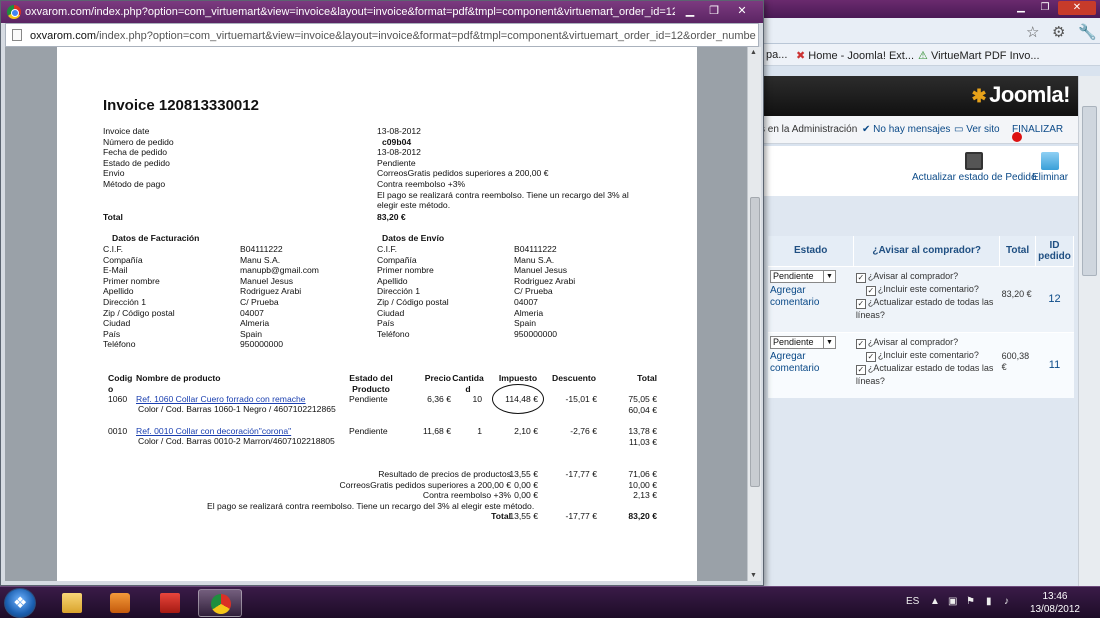 This screenshot has height=618, width=1100. I want to click on item-code: 0010, so click(118, 431).